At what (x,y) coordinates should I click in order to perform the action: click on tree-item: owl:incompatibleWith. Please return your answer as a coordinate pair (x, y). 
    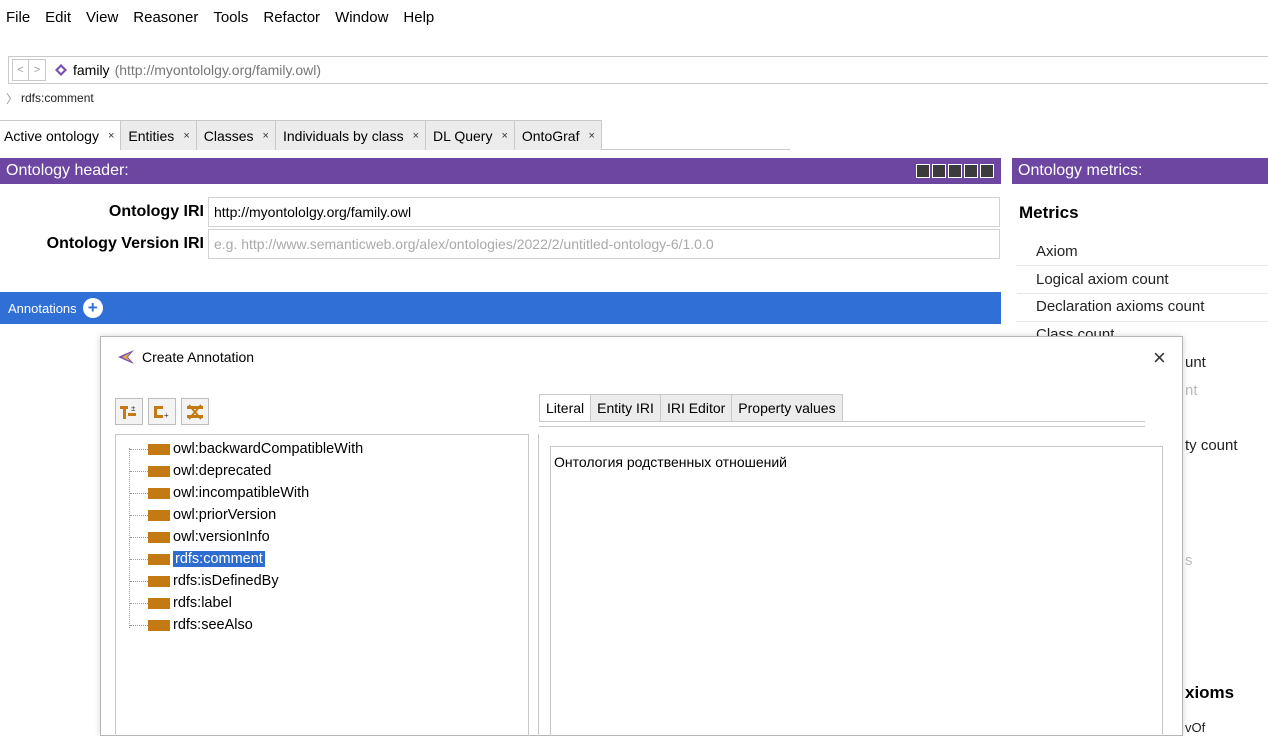
    Looking at the image, I should click on (228, 493).